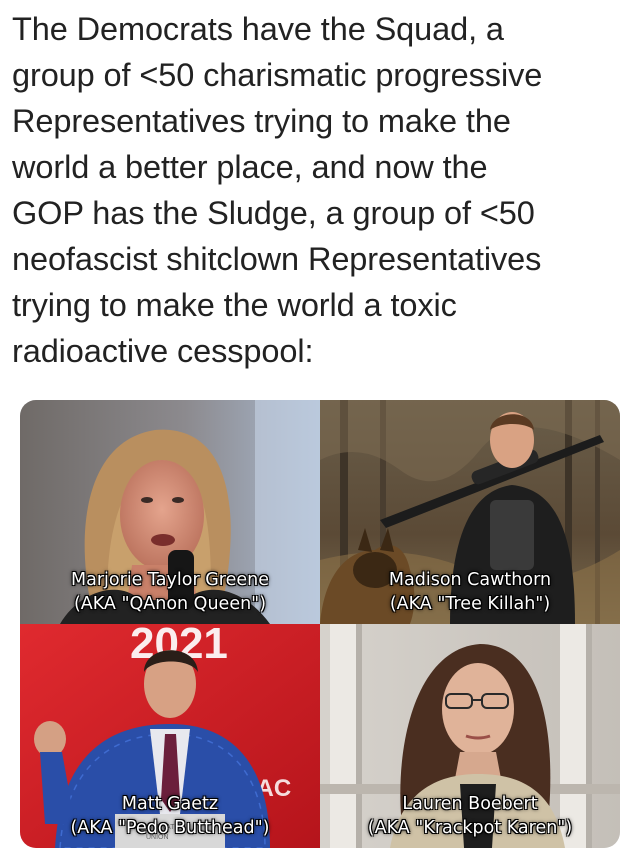  I want to click on caption-cawthorn: Madison Cawthorn (AKA "Tree Killah"), so click(470, 592).